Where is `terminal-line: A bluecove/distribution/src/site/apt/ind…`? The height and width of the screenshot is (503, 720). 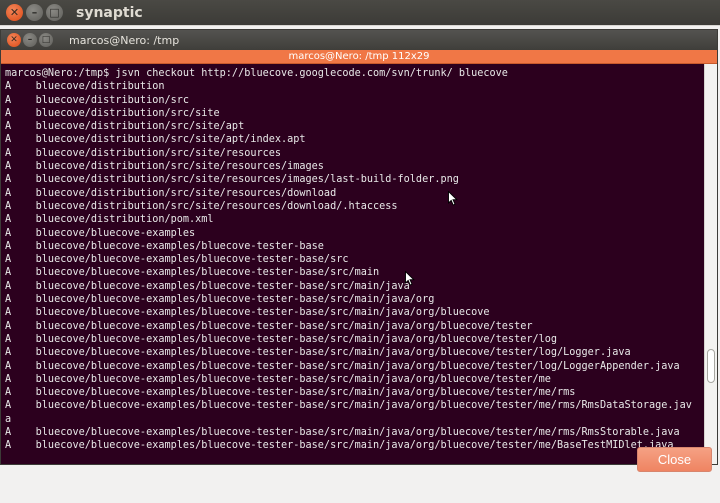 terminal-line: A bluecove/distribution/src/site/apt/ind… is located at coordinates (155, 140).